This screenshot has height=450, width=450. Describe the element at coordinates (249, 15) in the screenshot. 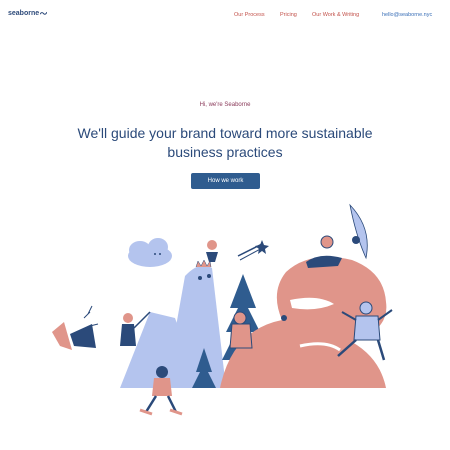

I see `nav-link-our-process: Our Process` at that location.